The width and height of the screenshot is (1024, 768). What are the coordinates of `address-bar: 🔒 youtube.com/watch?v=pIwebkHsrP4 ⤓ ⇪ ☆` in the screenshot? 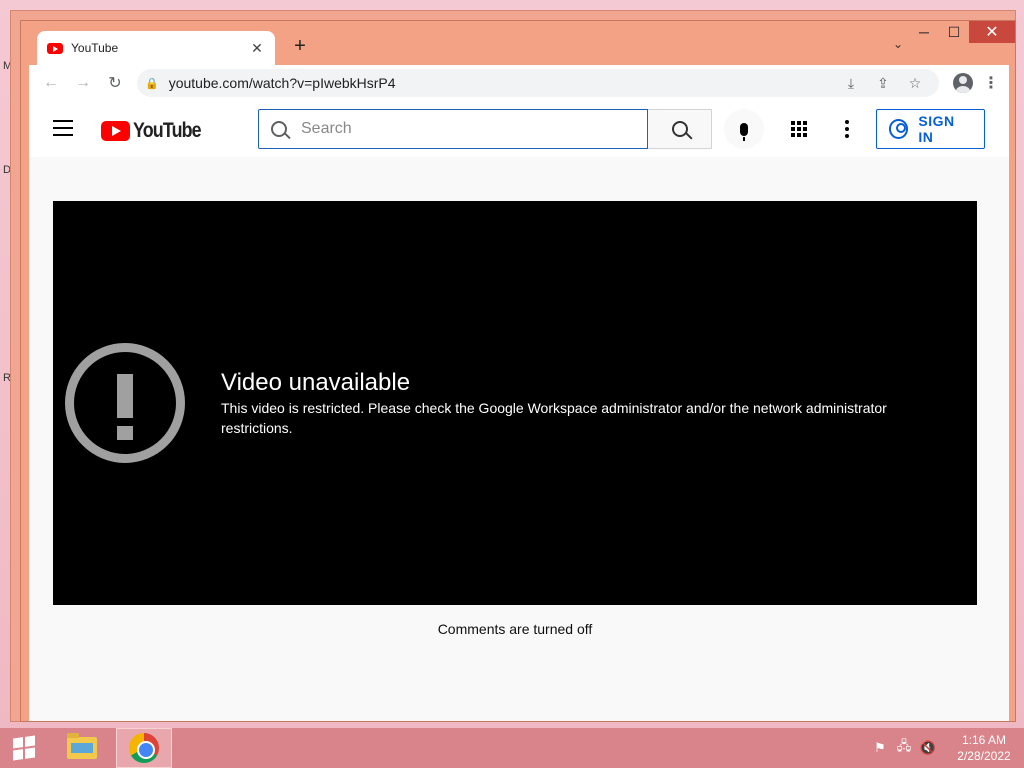 It's located at (538, 83).